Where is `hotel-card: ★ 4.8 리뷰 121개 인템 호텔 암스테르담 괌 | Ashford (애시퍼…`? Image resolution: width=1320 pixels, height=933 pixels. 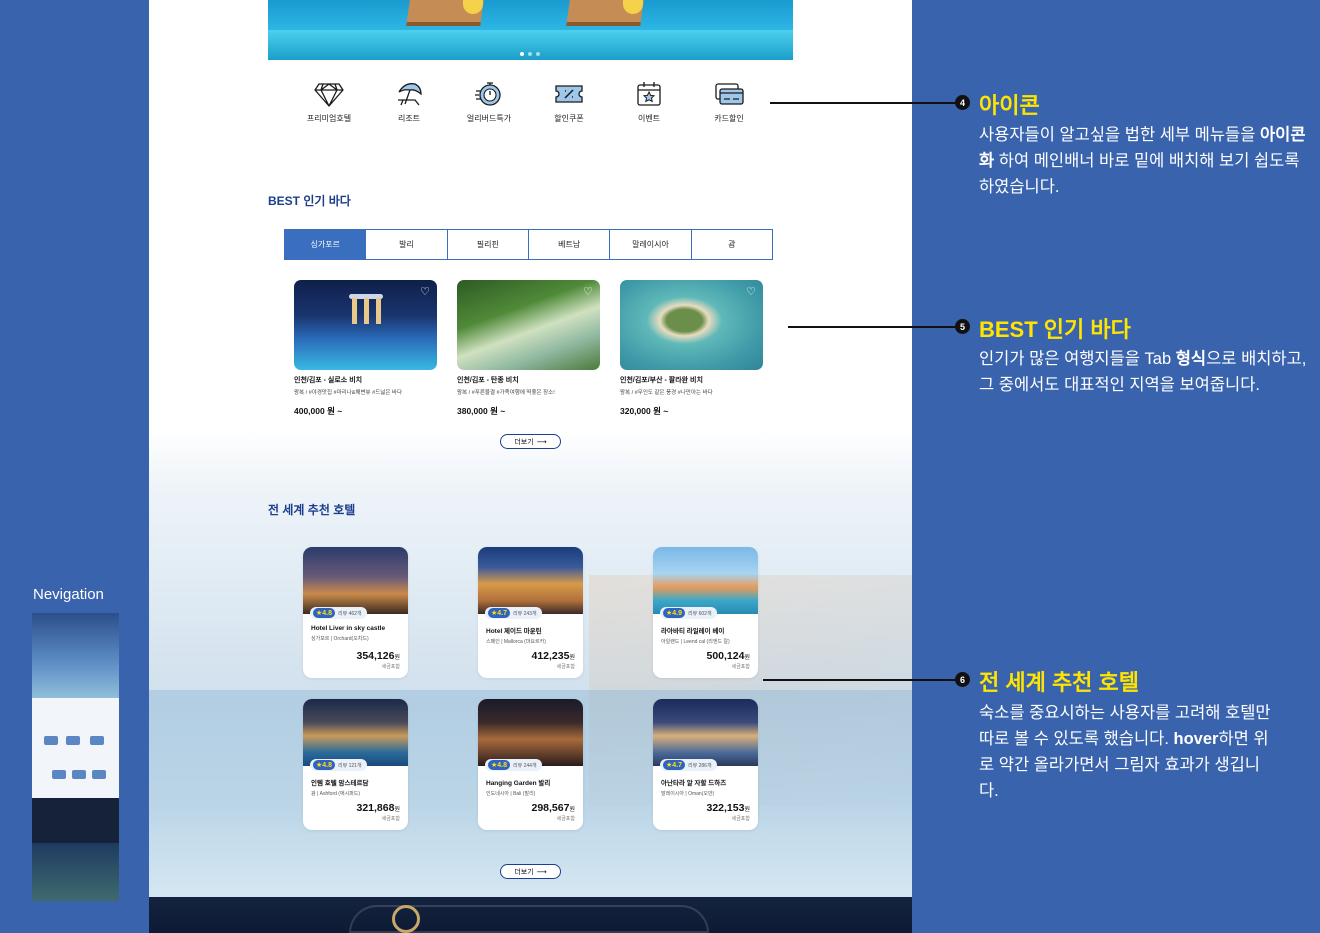
hotel-card: ★ 4.8 리뷰 121개 인템 호텔 암스테르담 괌 | Ashford (애시퍼… is located at coordinates (355, 764).